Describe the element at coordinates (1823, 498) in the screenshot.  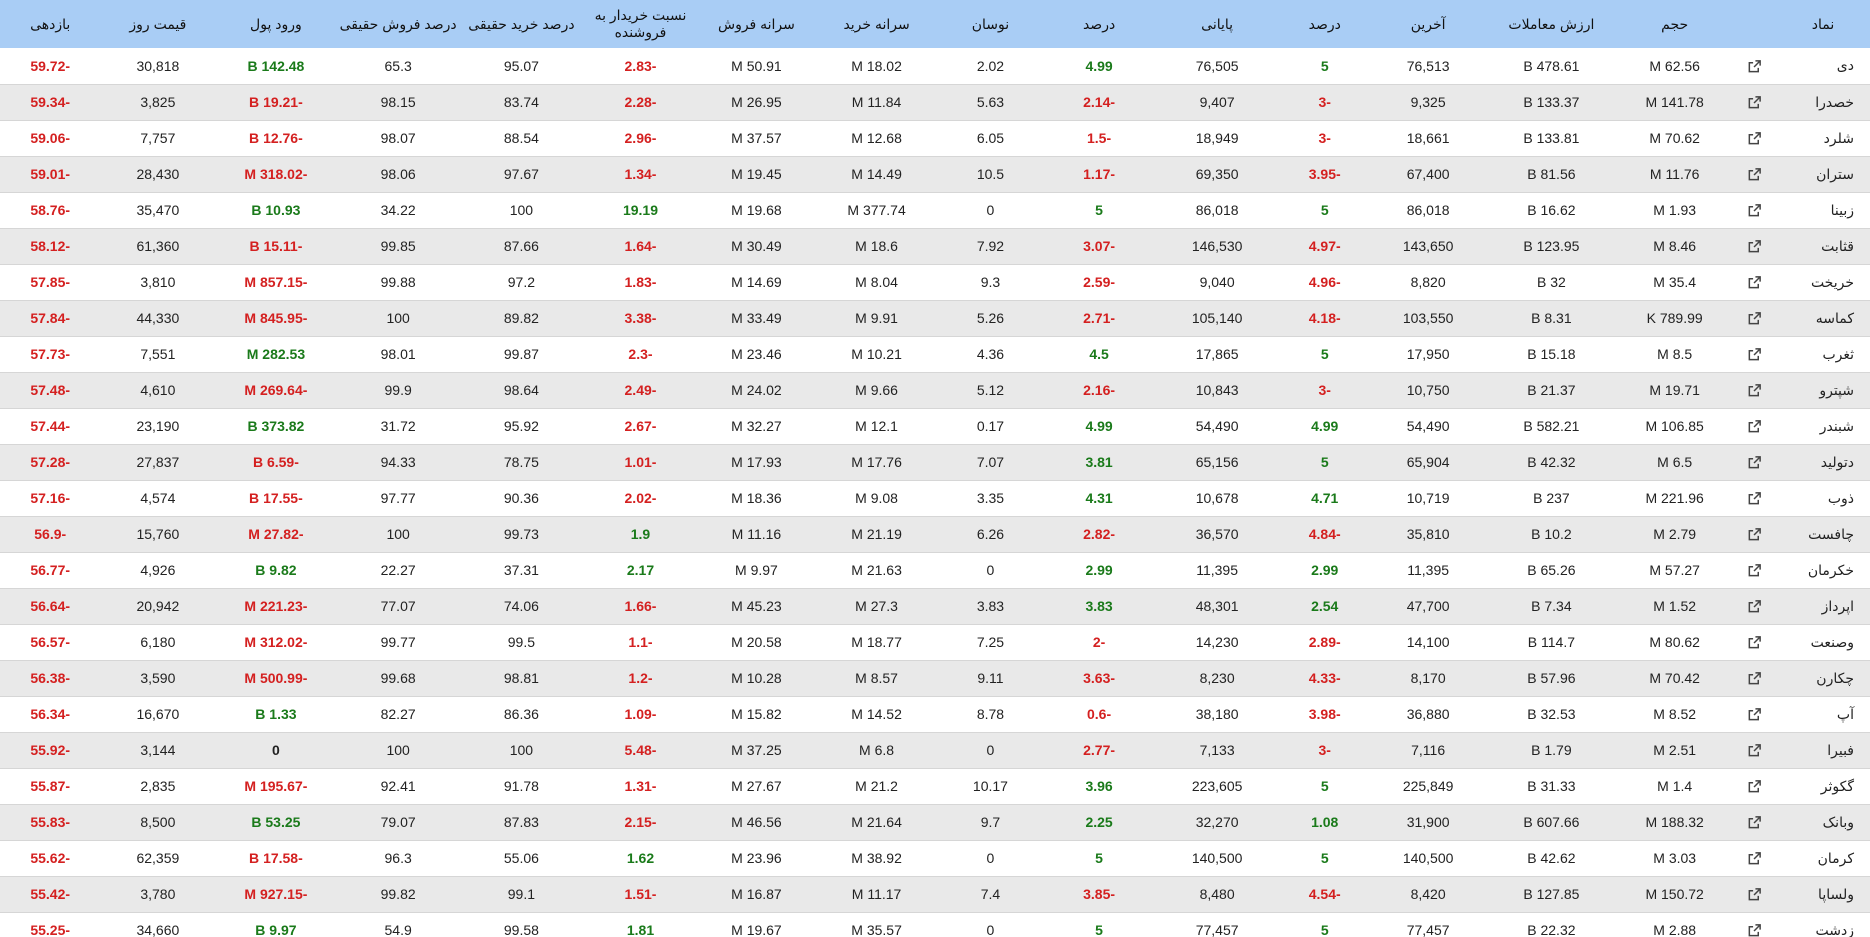
I see `cell-symbol: ذوب` at that location.